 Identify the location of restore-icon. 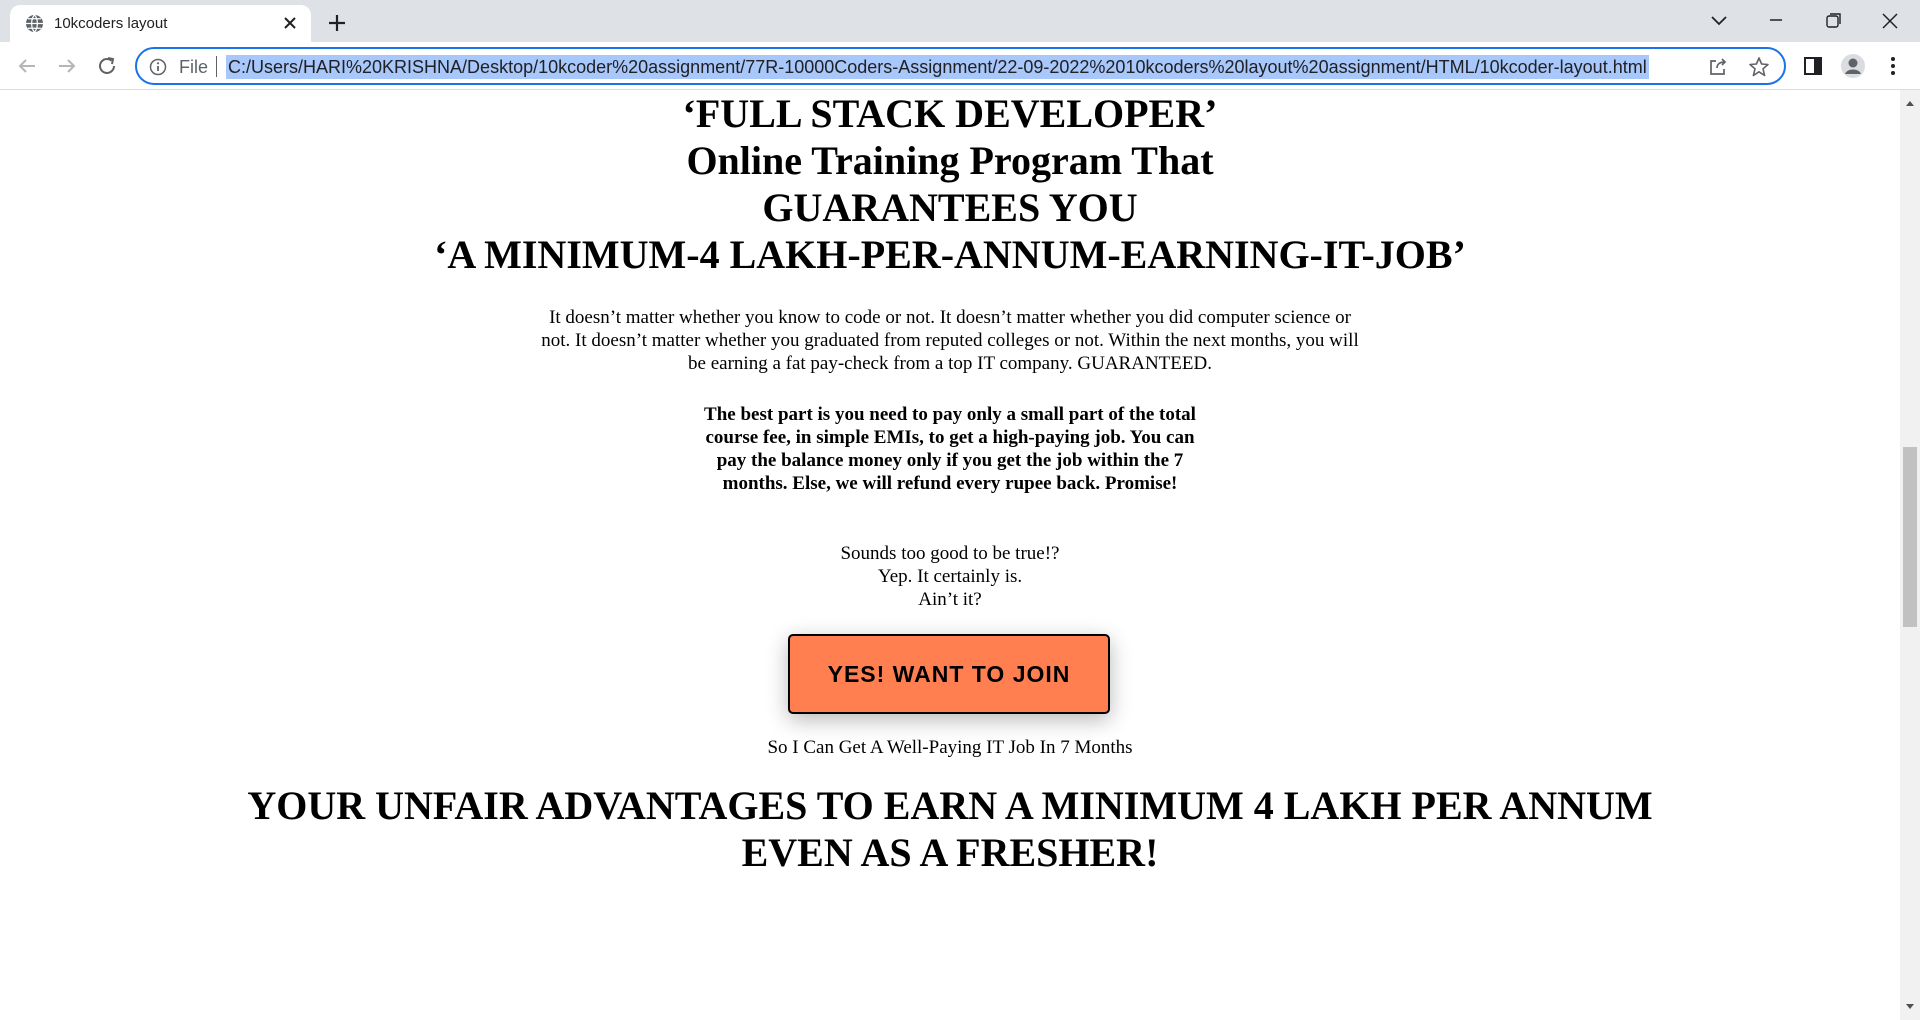
(1833, 21).